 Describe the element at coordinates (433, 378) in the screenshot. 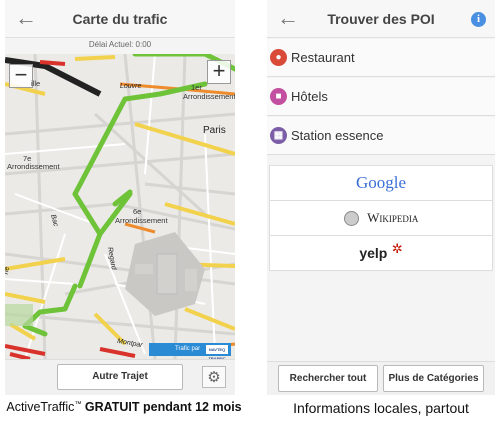

I see `more-categories-button: Plus de Catégories` at that location.